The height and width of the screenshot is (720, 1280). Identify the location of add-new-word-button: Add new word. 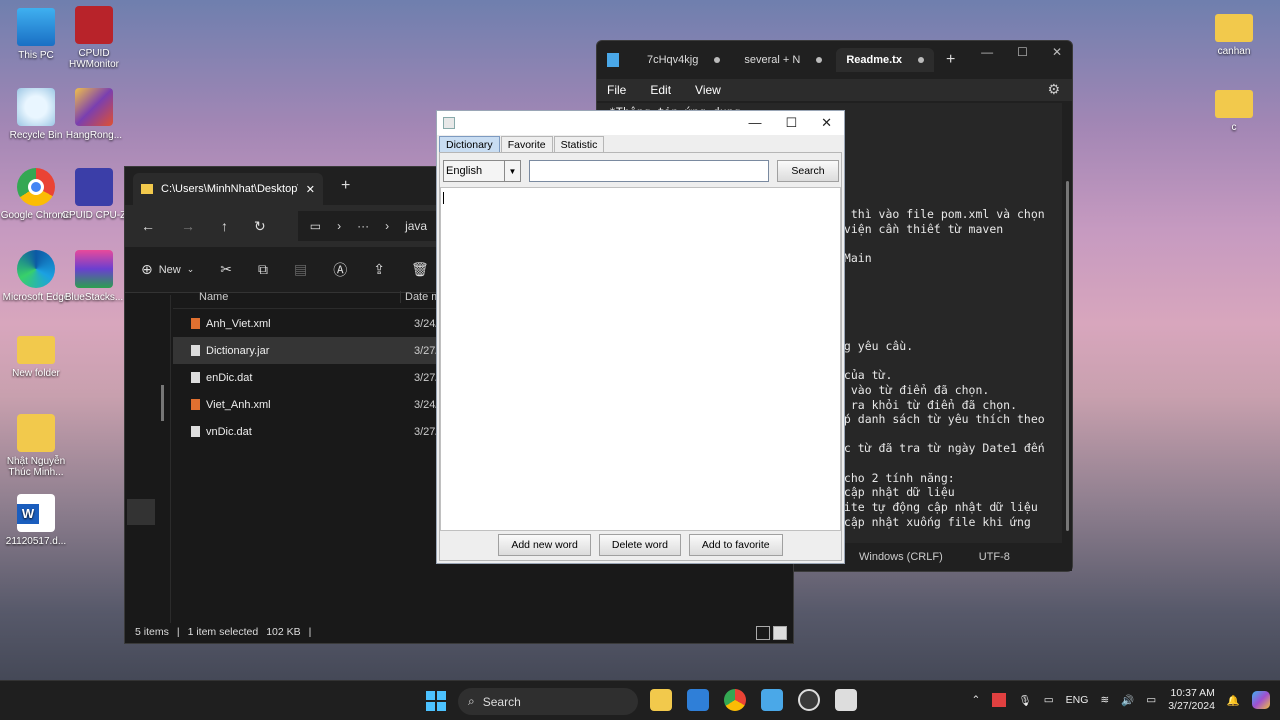
(544, 545).